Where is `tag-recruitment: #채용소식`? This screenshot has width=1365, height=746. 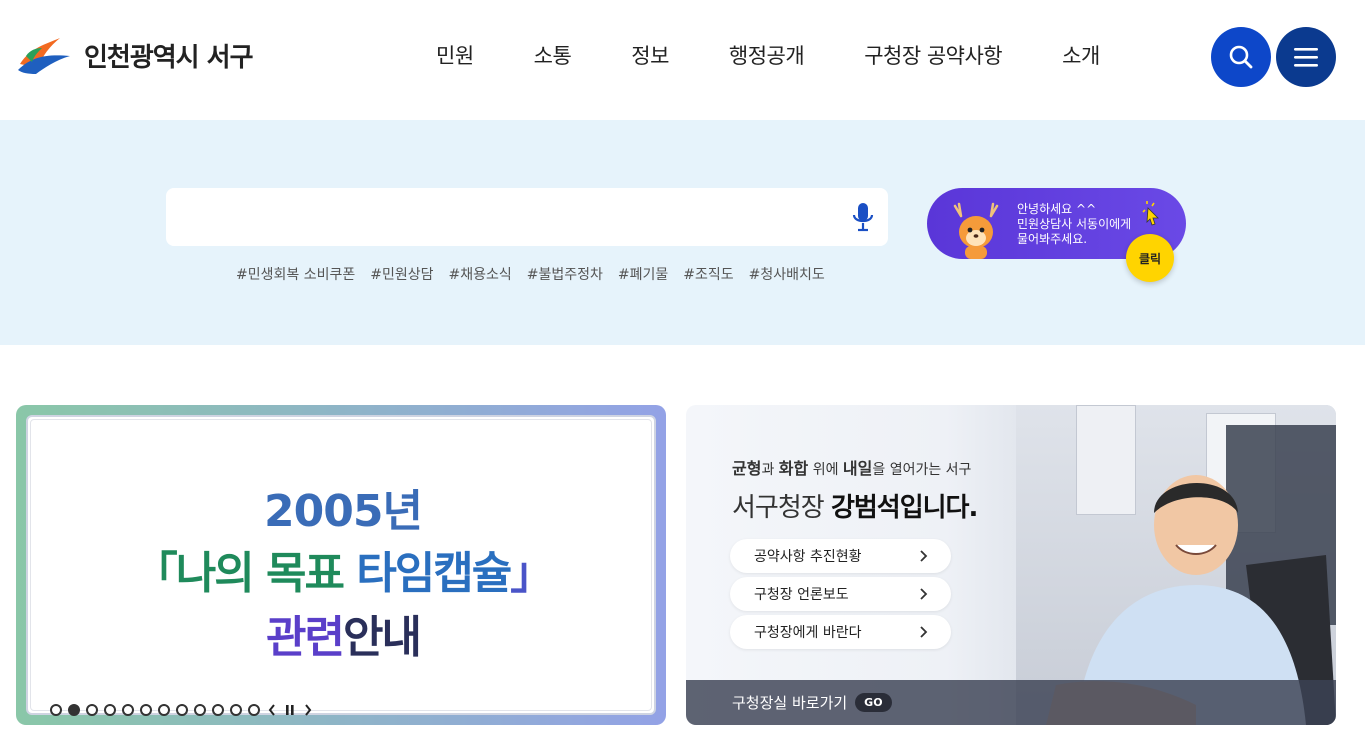
tag-recruitment: #채용소식 is located at coordinates (480, 274).